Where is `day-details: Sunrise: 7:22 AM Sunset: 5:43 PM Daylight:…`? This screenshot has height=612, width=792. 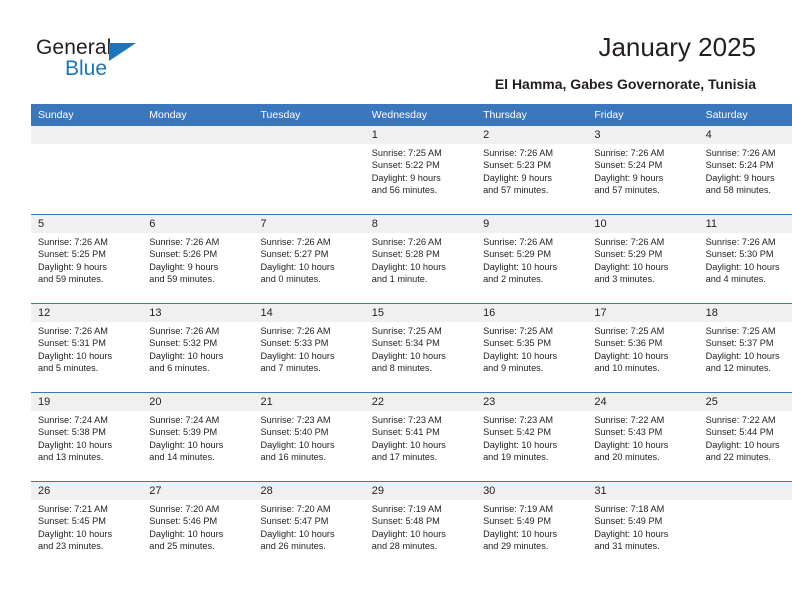 day-details: Sunrise: 7:22 AM Sunset: 5:43 PM Daylight:… is located at coordinates (642, 437).